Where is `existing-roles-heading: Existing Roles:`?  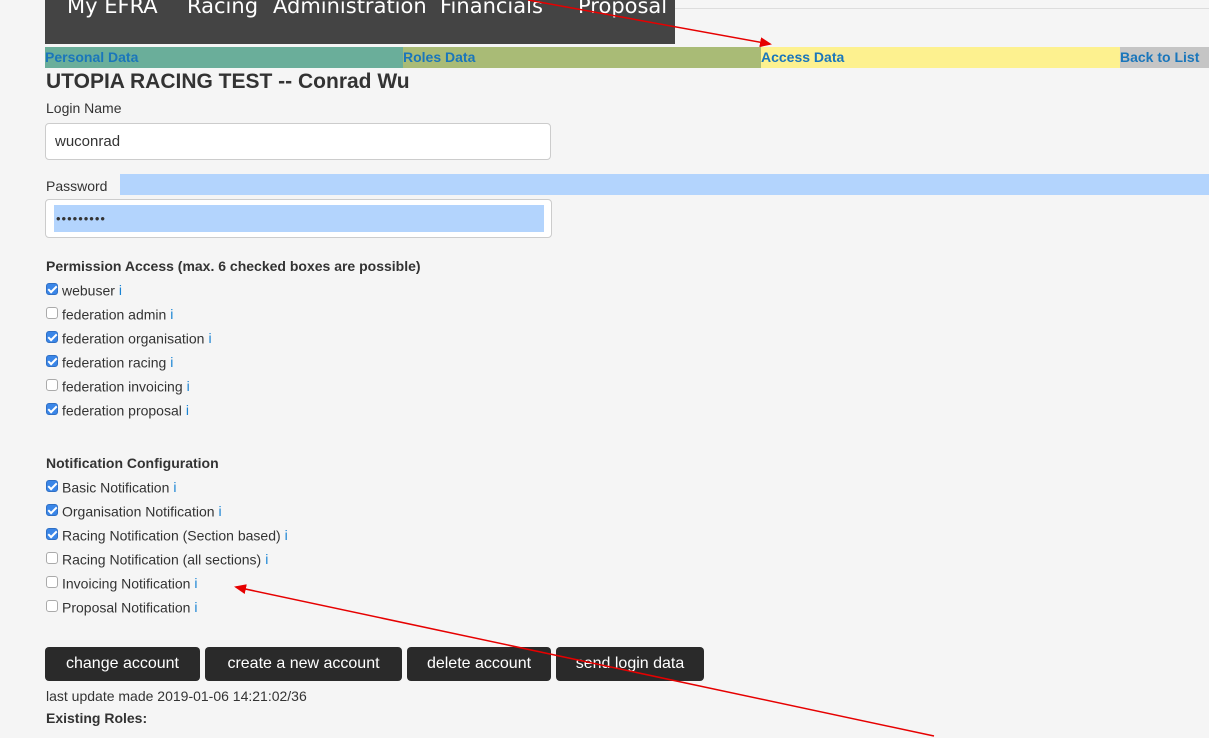
existing-roles-heading: Existing Roles: is located at coordinates (97, 718).